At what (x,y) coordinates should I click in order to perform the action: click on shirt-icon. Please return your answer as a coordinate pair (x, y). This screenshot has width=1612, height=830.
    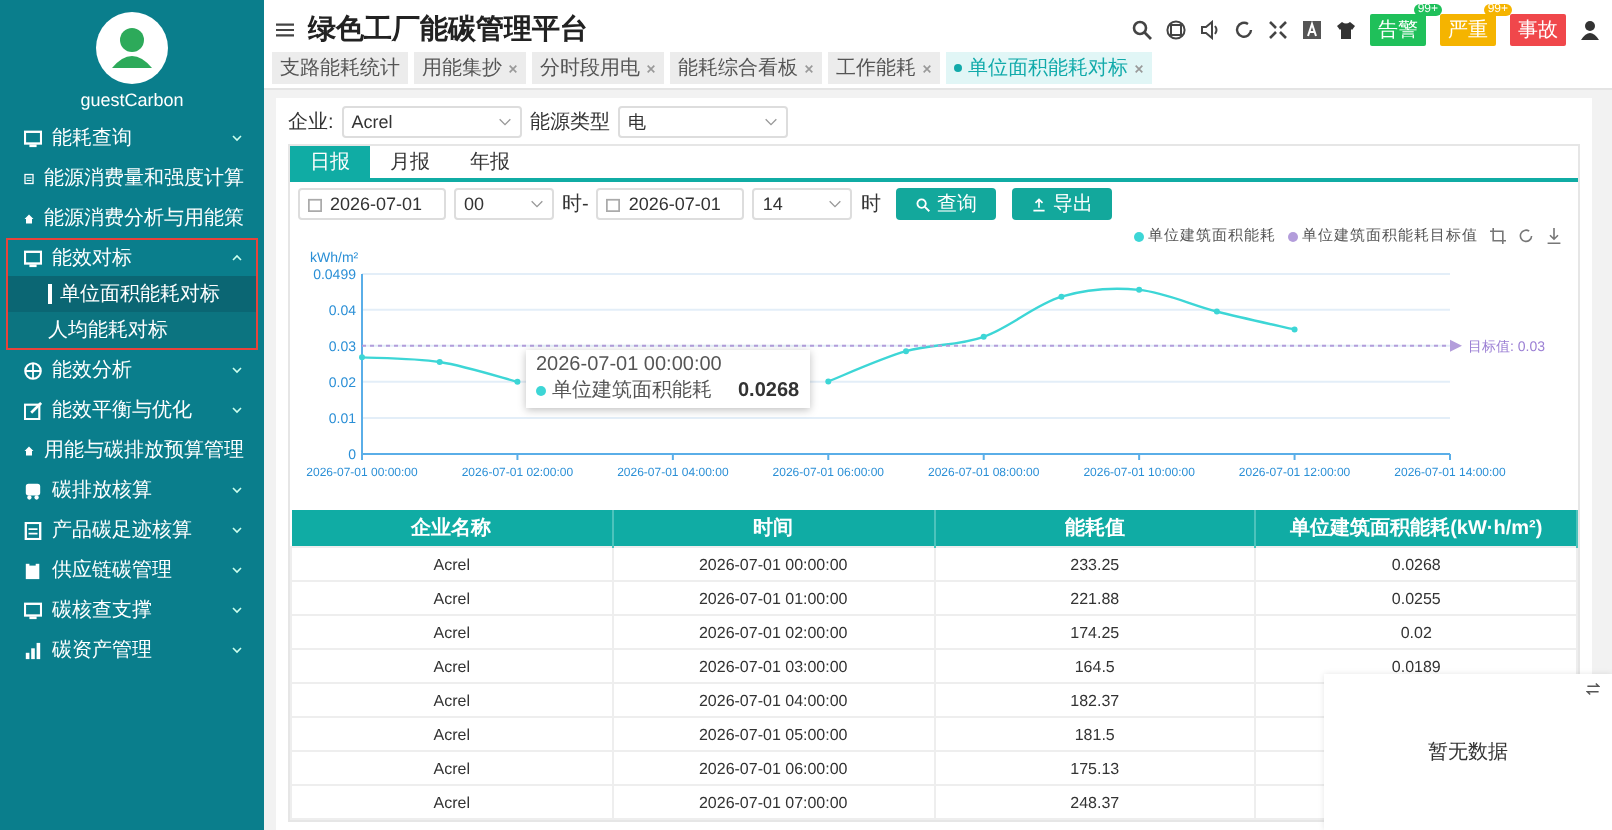
    Looking at the image, I should click on (1346, 30).